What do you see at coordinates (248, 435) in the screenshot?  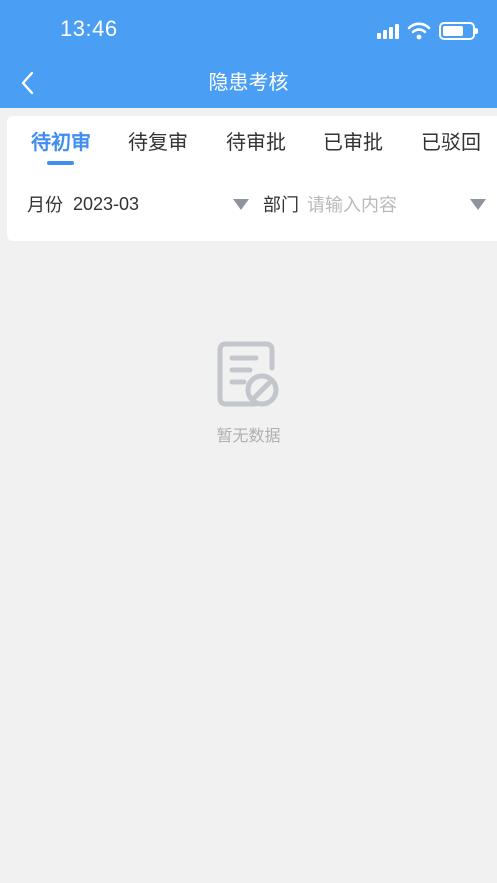 I see `empty-state-text: 暂无数据` at bounding box center [248, 435].